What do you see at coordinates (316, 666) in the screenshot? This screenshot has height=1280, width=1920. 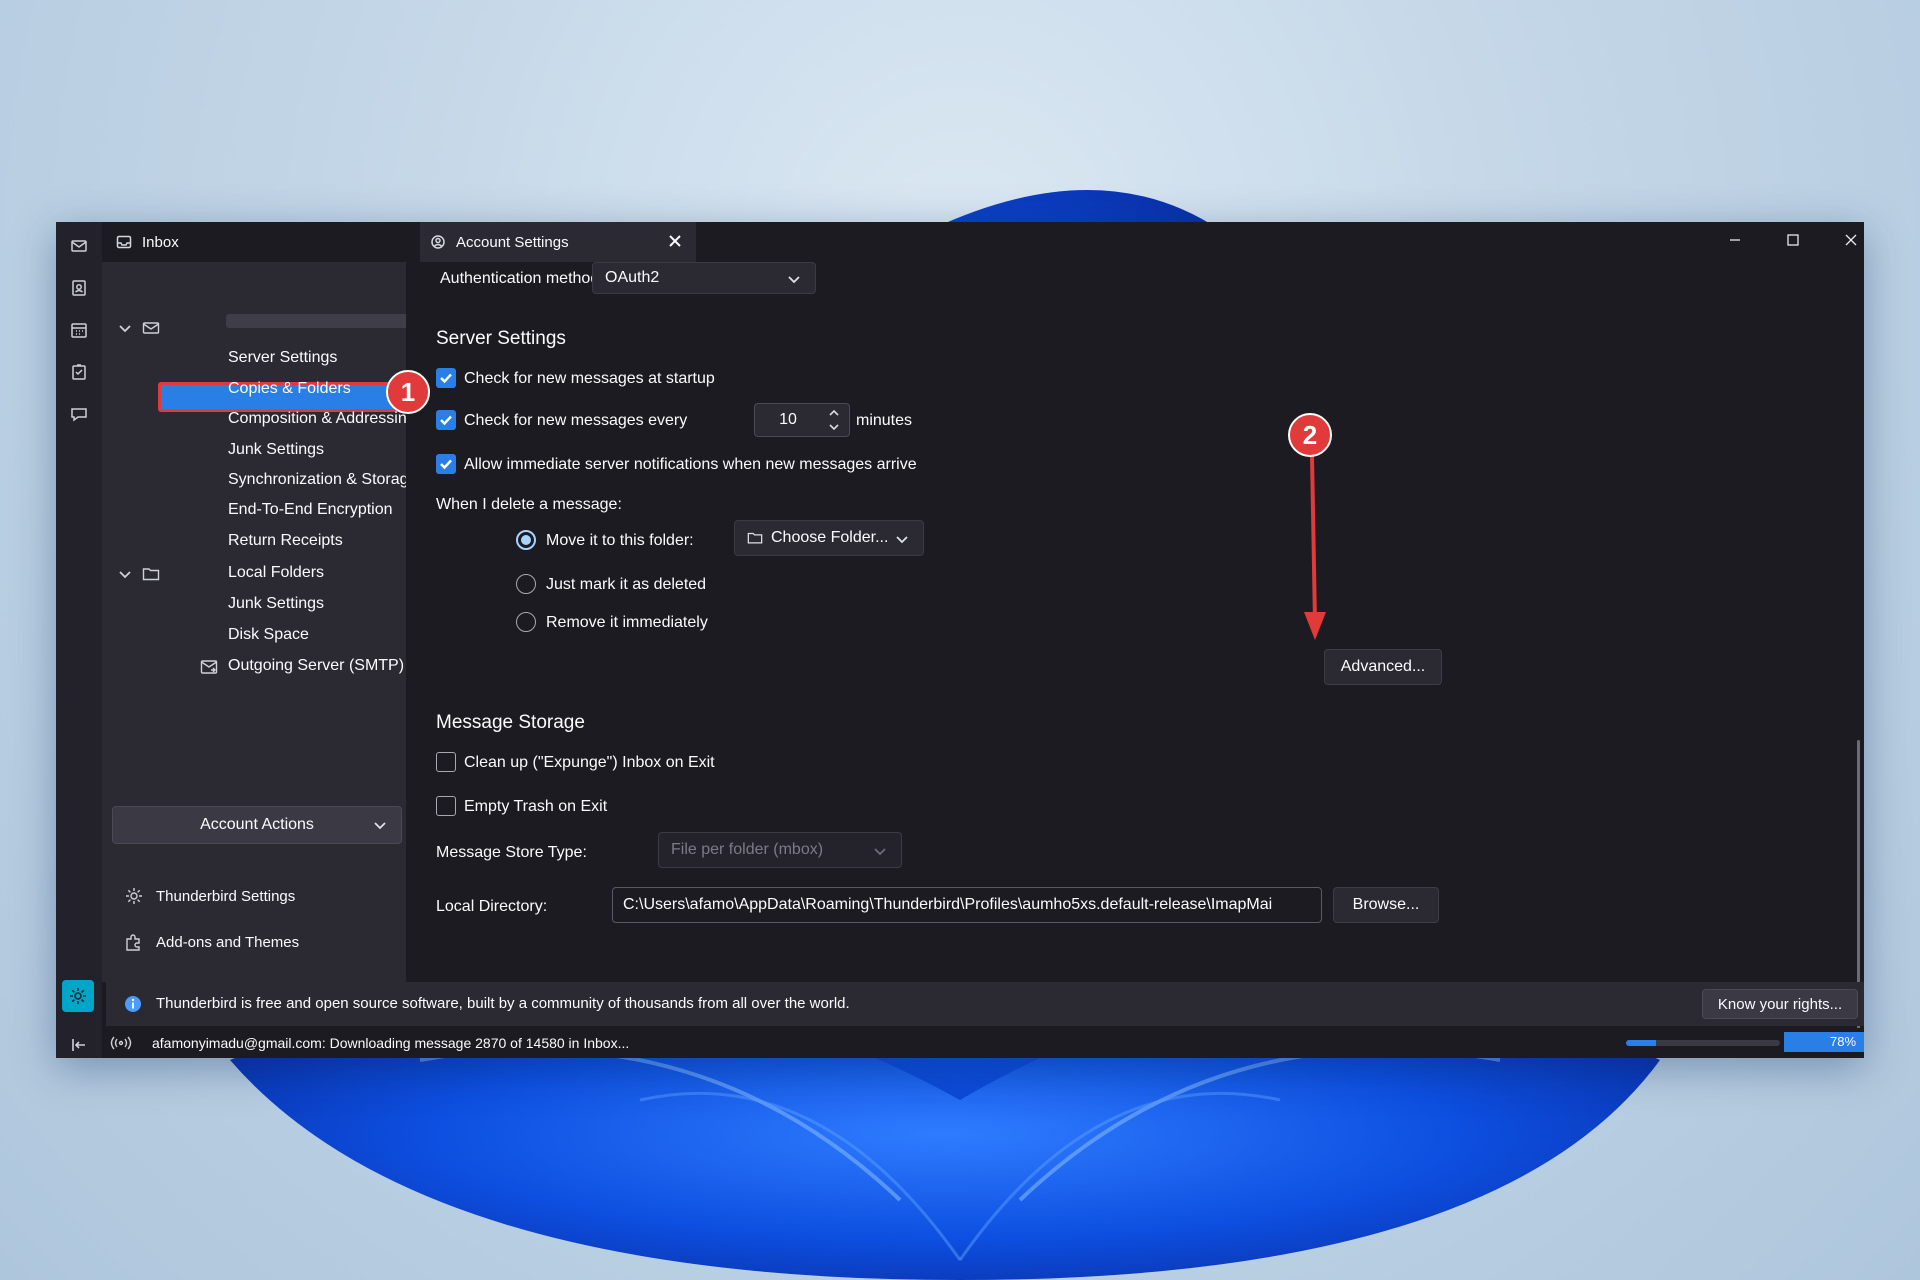 I see `sidebar-item-outgoing-server: Outgoing Server (SMTP)` at bounding box center [316, 666].